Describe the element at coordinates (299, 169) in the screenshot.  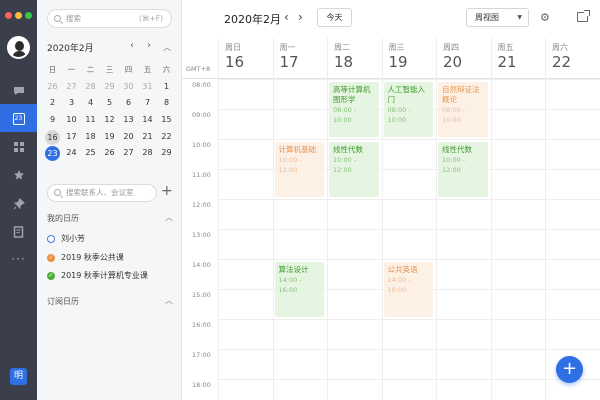
I see `event-block: 计算机基础 10:00 - 12:00` at that location.